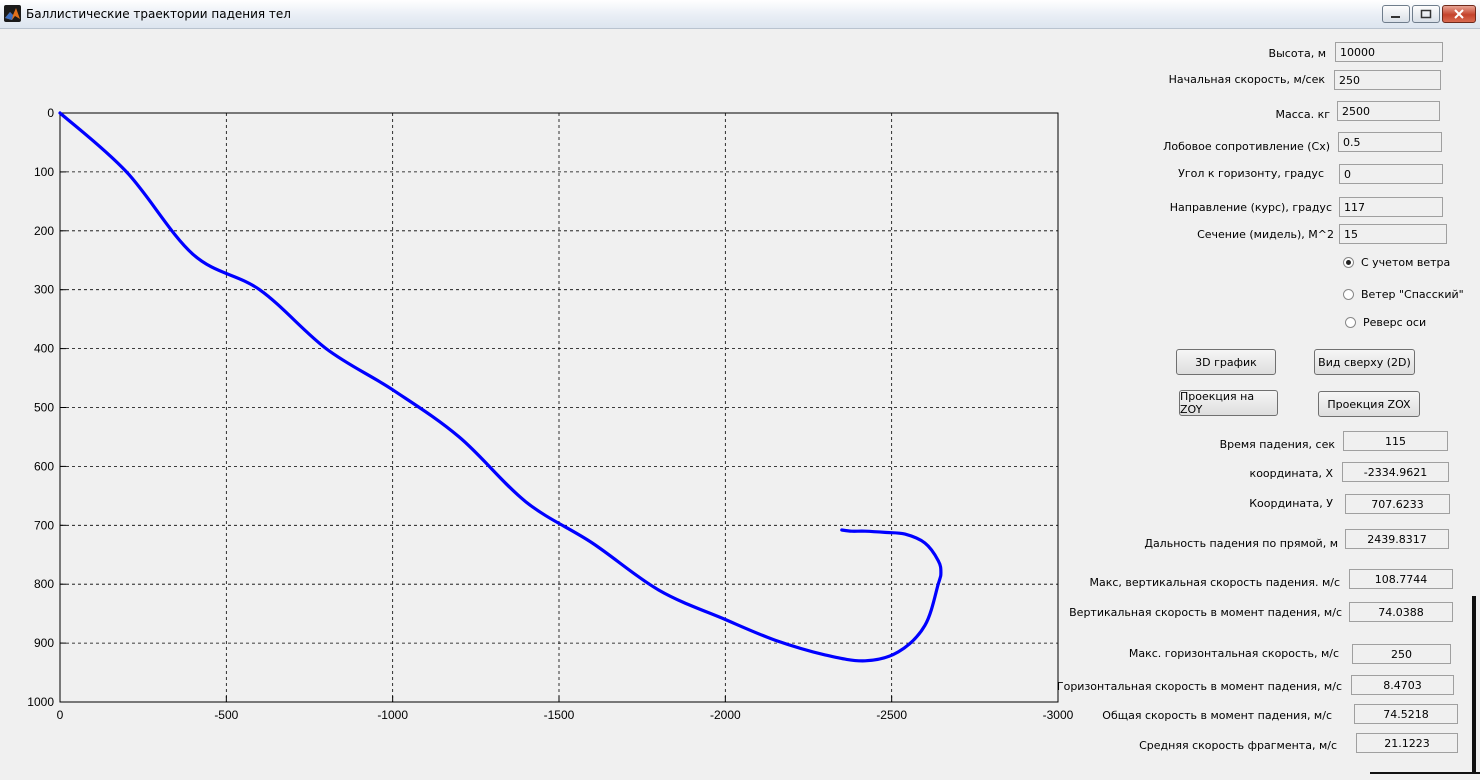 The height and width of the screenshot is (780, 1480). What do you see at coordinates (1251, 173) in the screenshot?
I see `angle-label: Угол к горизонту, градус` at bounding box center [1251, 173].